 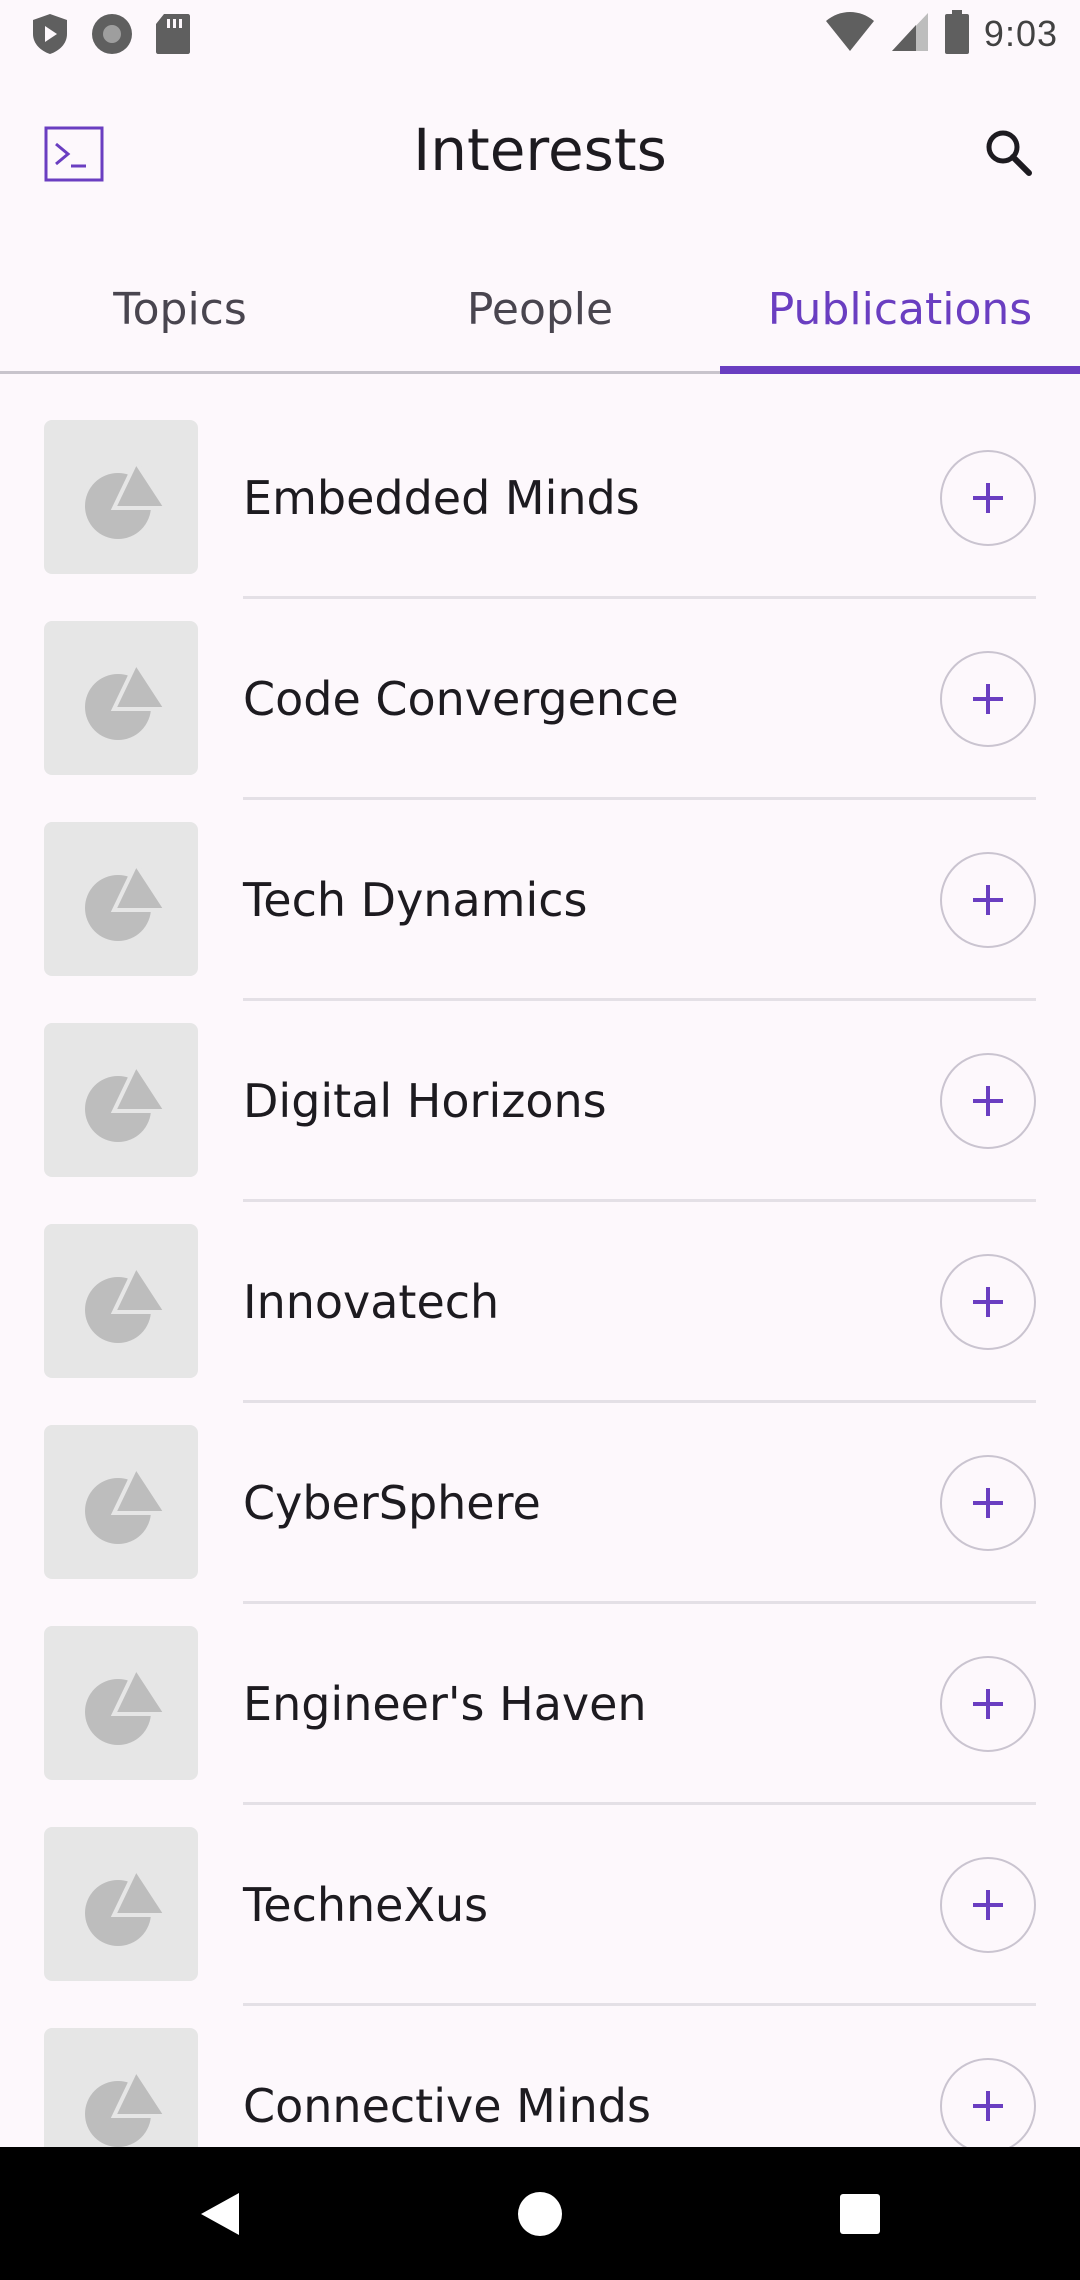 I want to click on back-icon, so click(x=220, y=2216).